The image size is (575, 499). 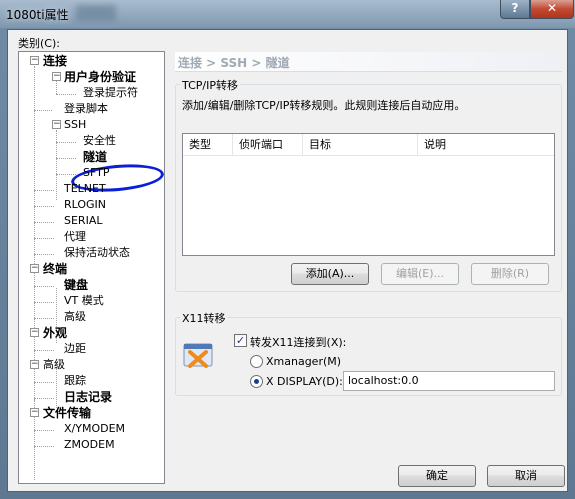 What do you see at coordinates (368, 62) in the screenshot?
I see `breadcrumb: 连接 > SSH > 隧道` at bounding box center [368, 62].